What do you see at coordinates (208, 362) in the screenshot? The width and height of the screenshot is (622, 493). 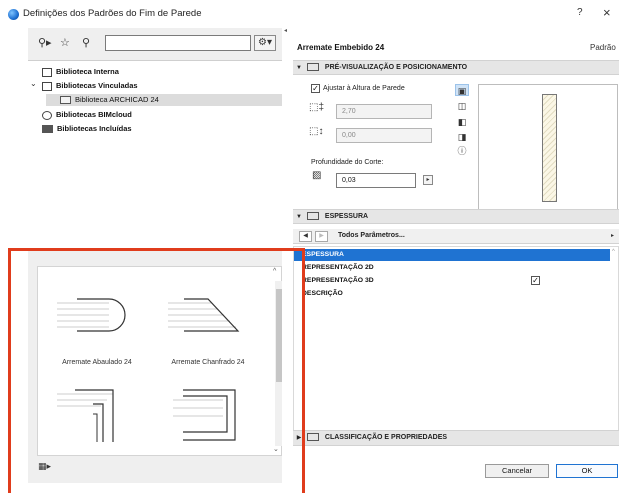 I see `thumbnail-label: Arremate Chanfrado 24` at bounding box center [208, 362].